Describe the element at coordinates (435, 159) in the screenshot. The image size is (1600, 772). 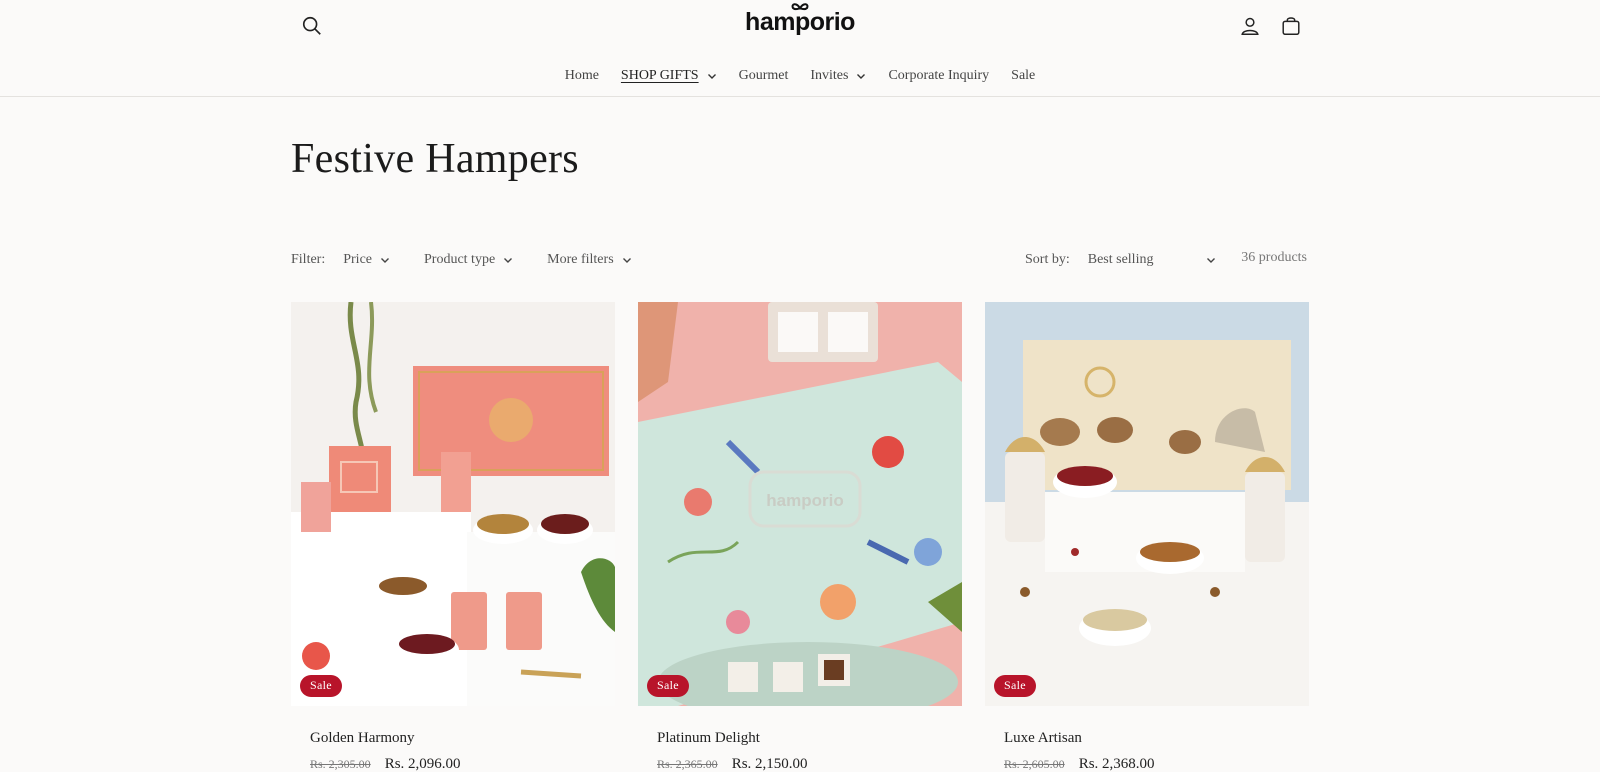
I see `page-title: Festive Hampers` at that location.